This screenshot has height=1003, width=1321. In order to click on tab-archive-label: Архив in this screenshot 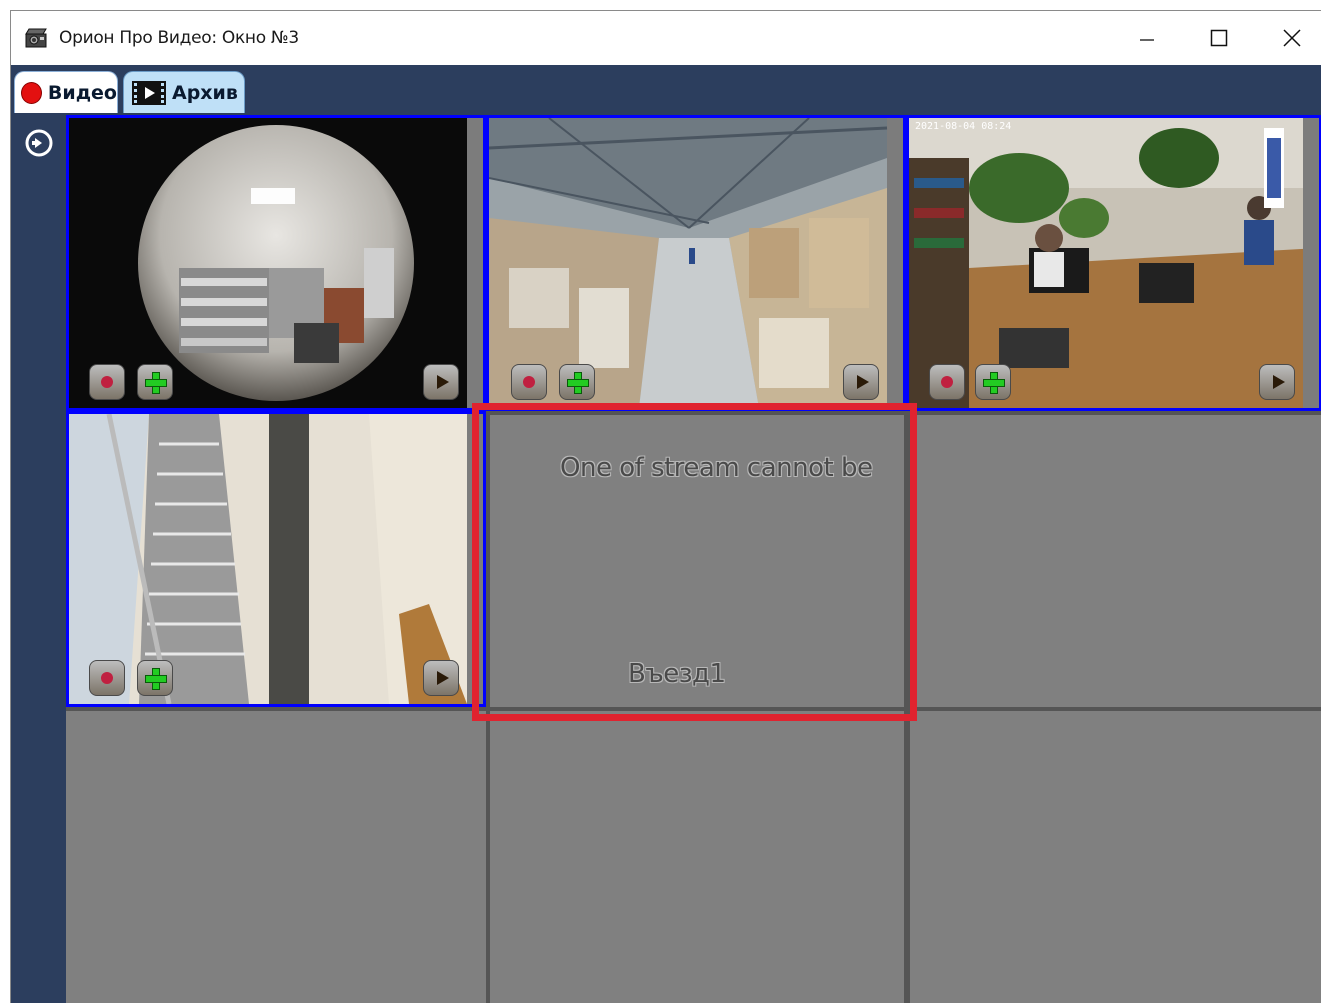, I will do `click(205, 92)`.